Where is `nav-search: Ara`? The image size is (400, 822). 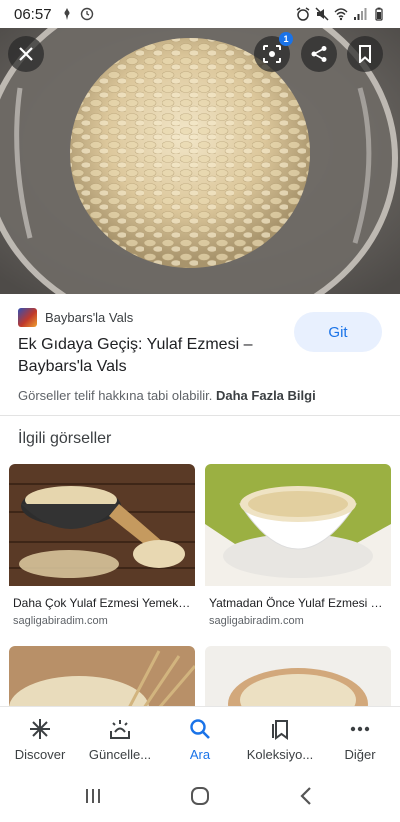 nav-search: Ara is located at coordinates (200, 738).